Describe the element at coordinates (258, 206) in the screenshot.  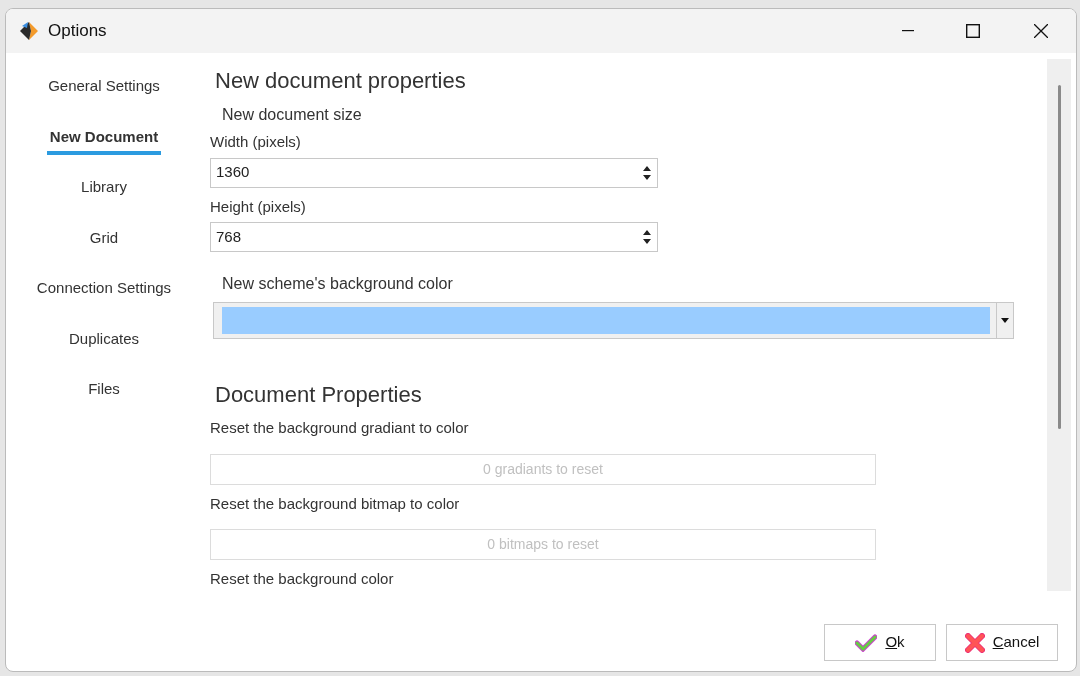
I see `field-label: Height (pixels)` at that location.